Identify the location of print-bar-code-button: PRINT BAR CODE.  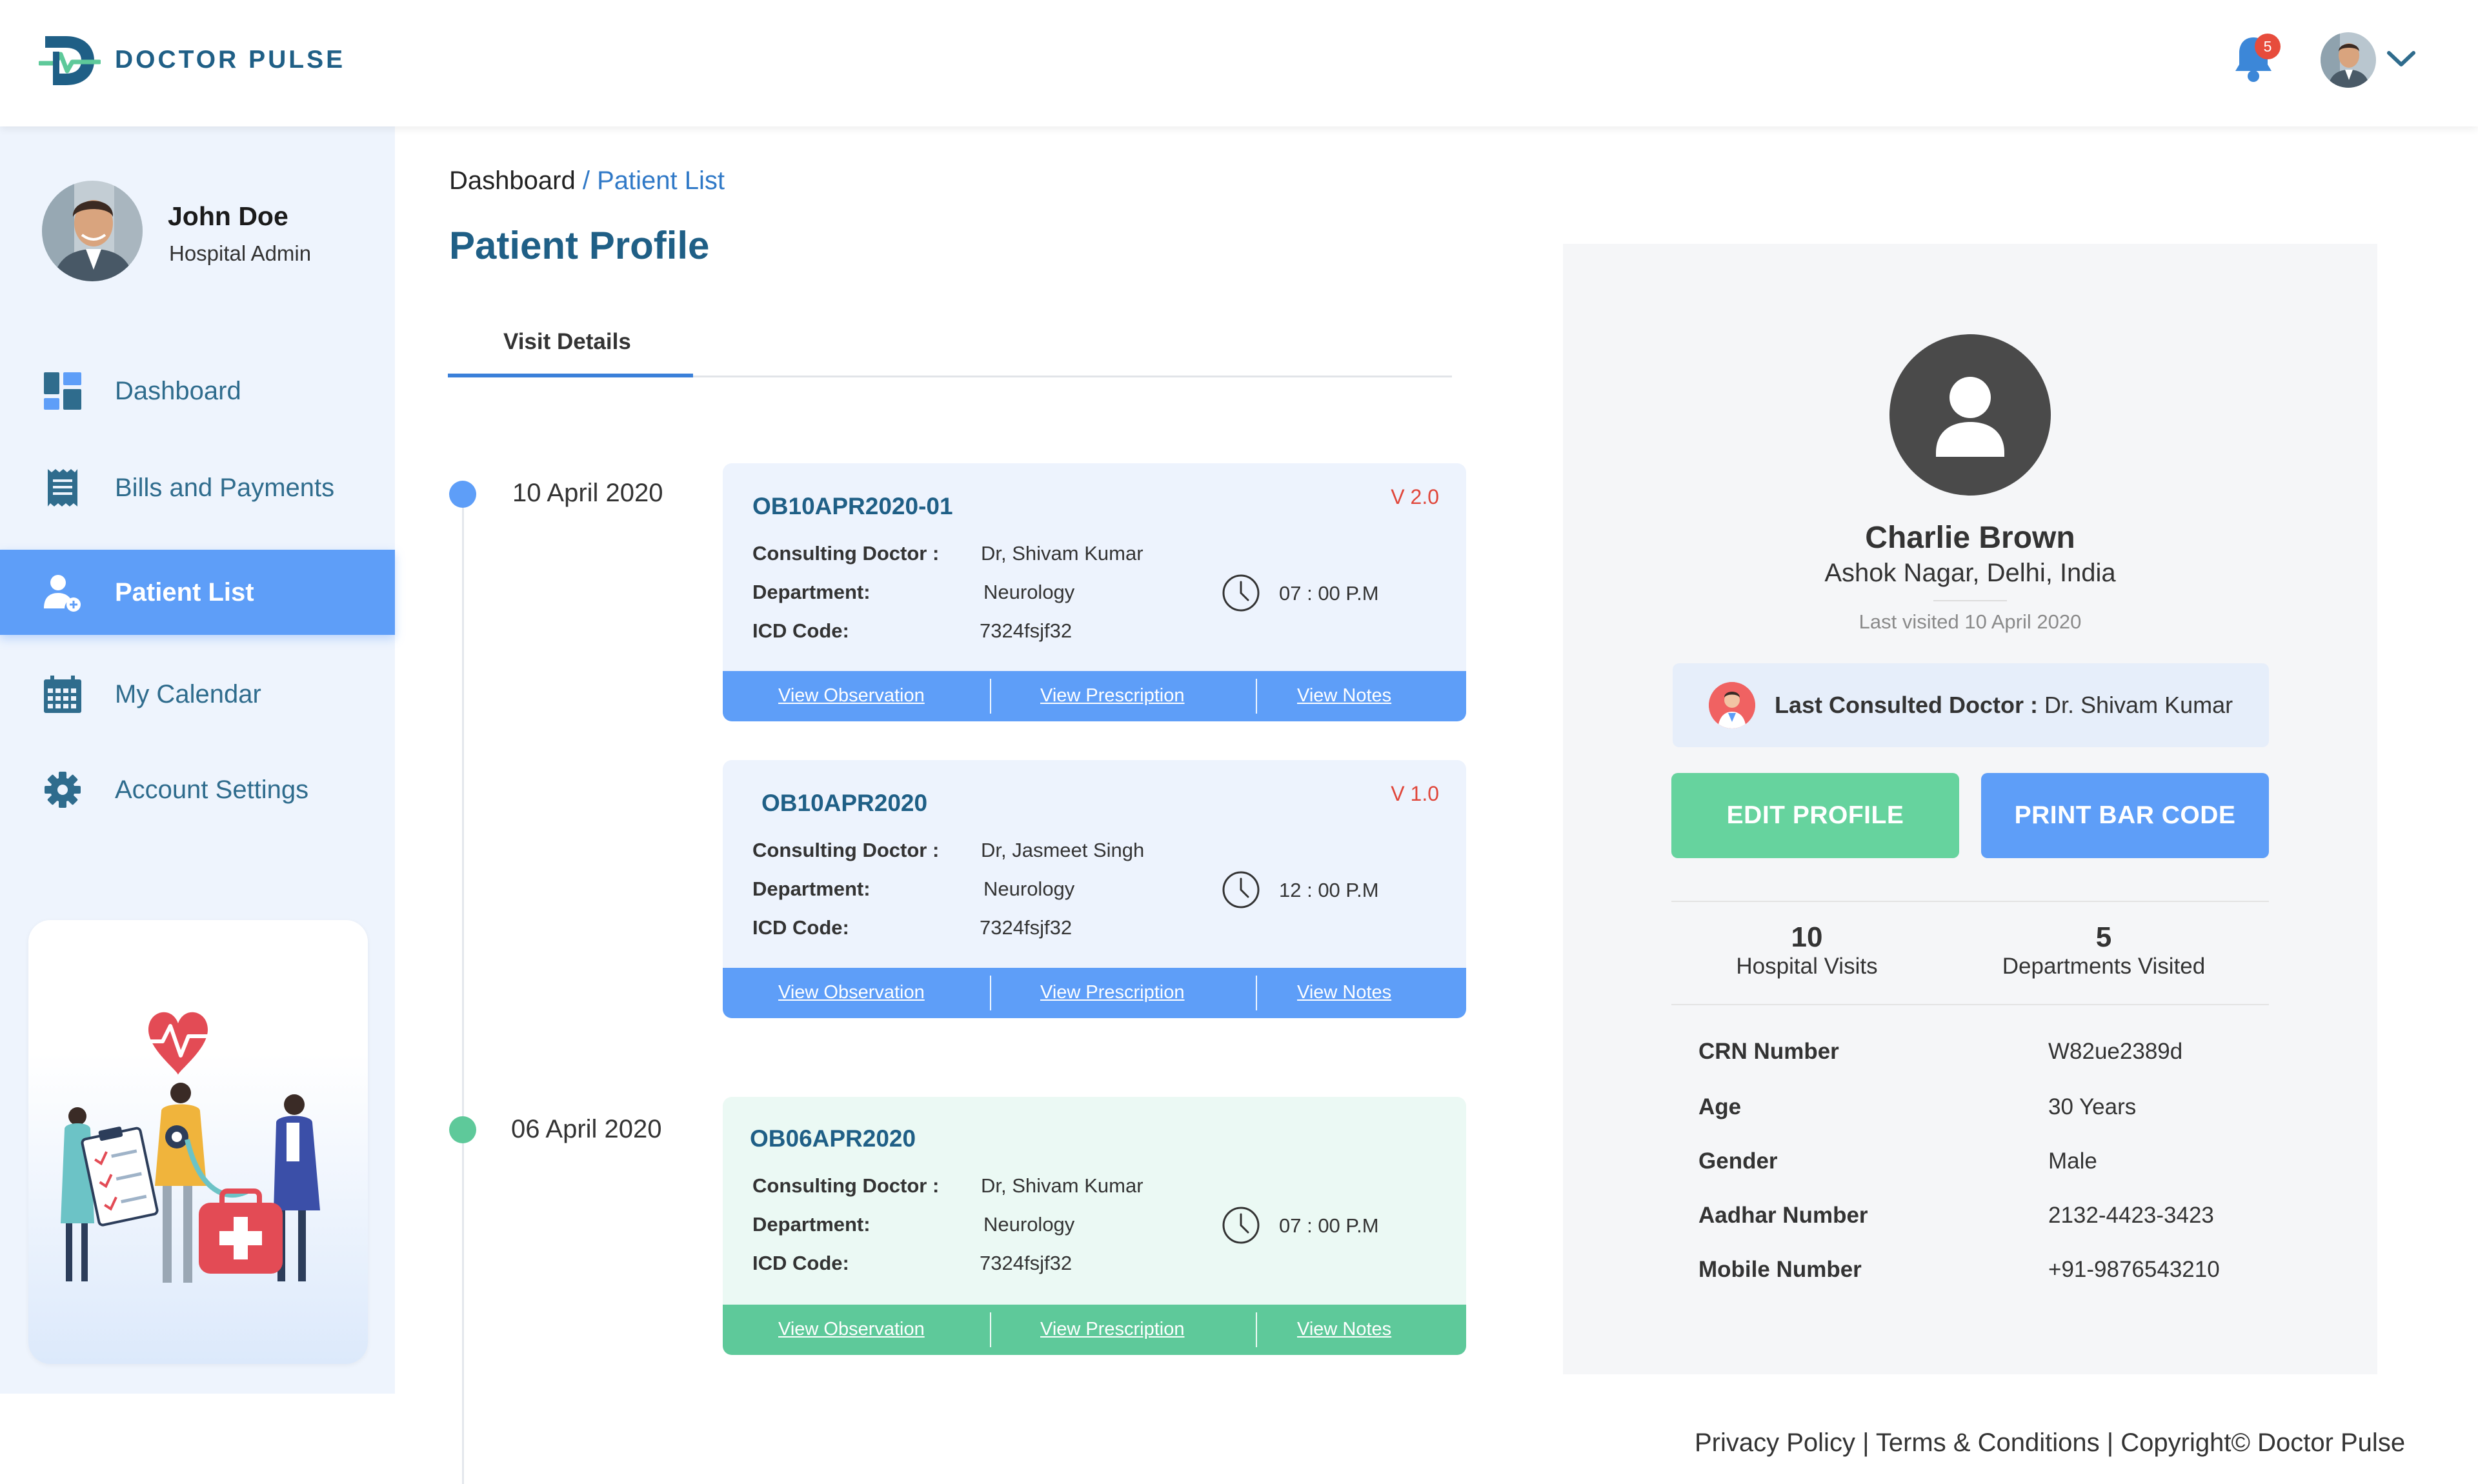
(2125, 816).